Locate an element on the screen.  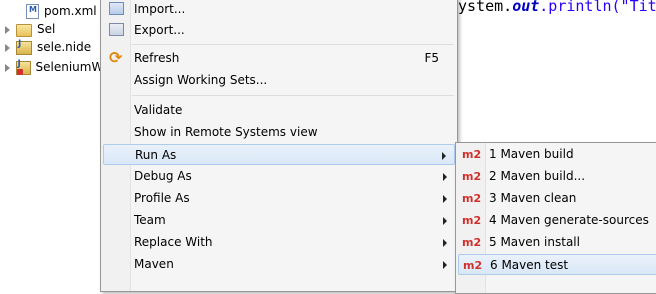
import-icon is located at coordinates (116, 8).